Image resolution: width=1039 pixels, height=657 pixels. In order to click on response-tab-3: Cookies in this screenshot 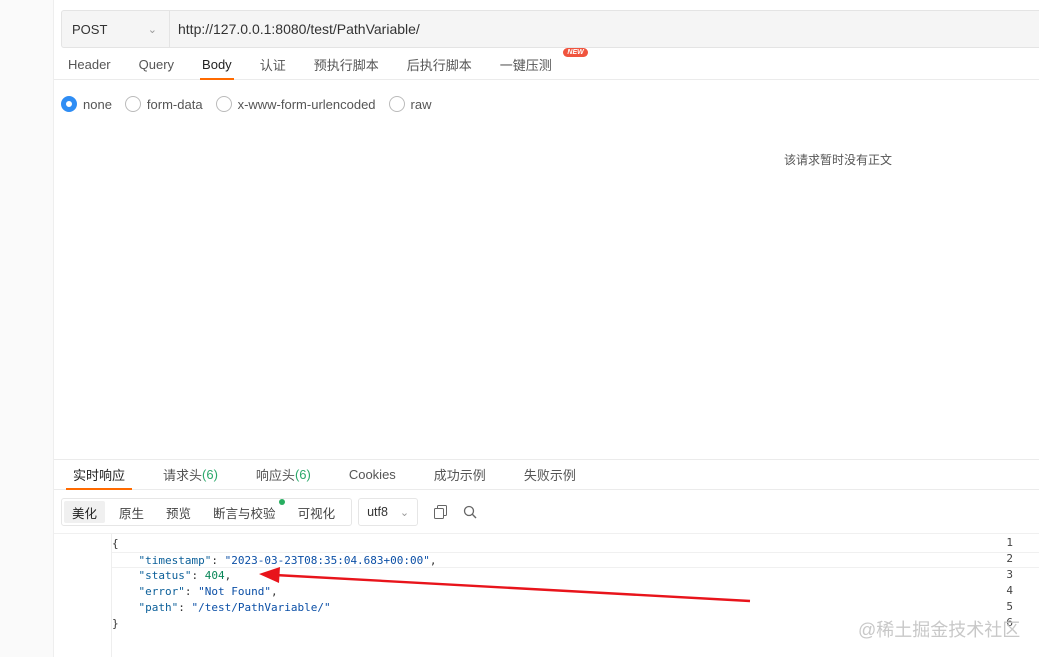, I will do `click(372, 474)`.